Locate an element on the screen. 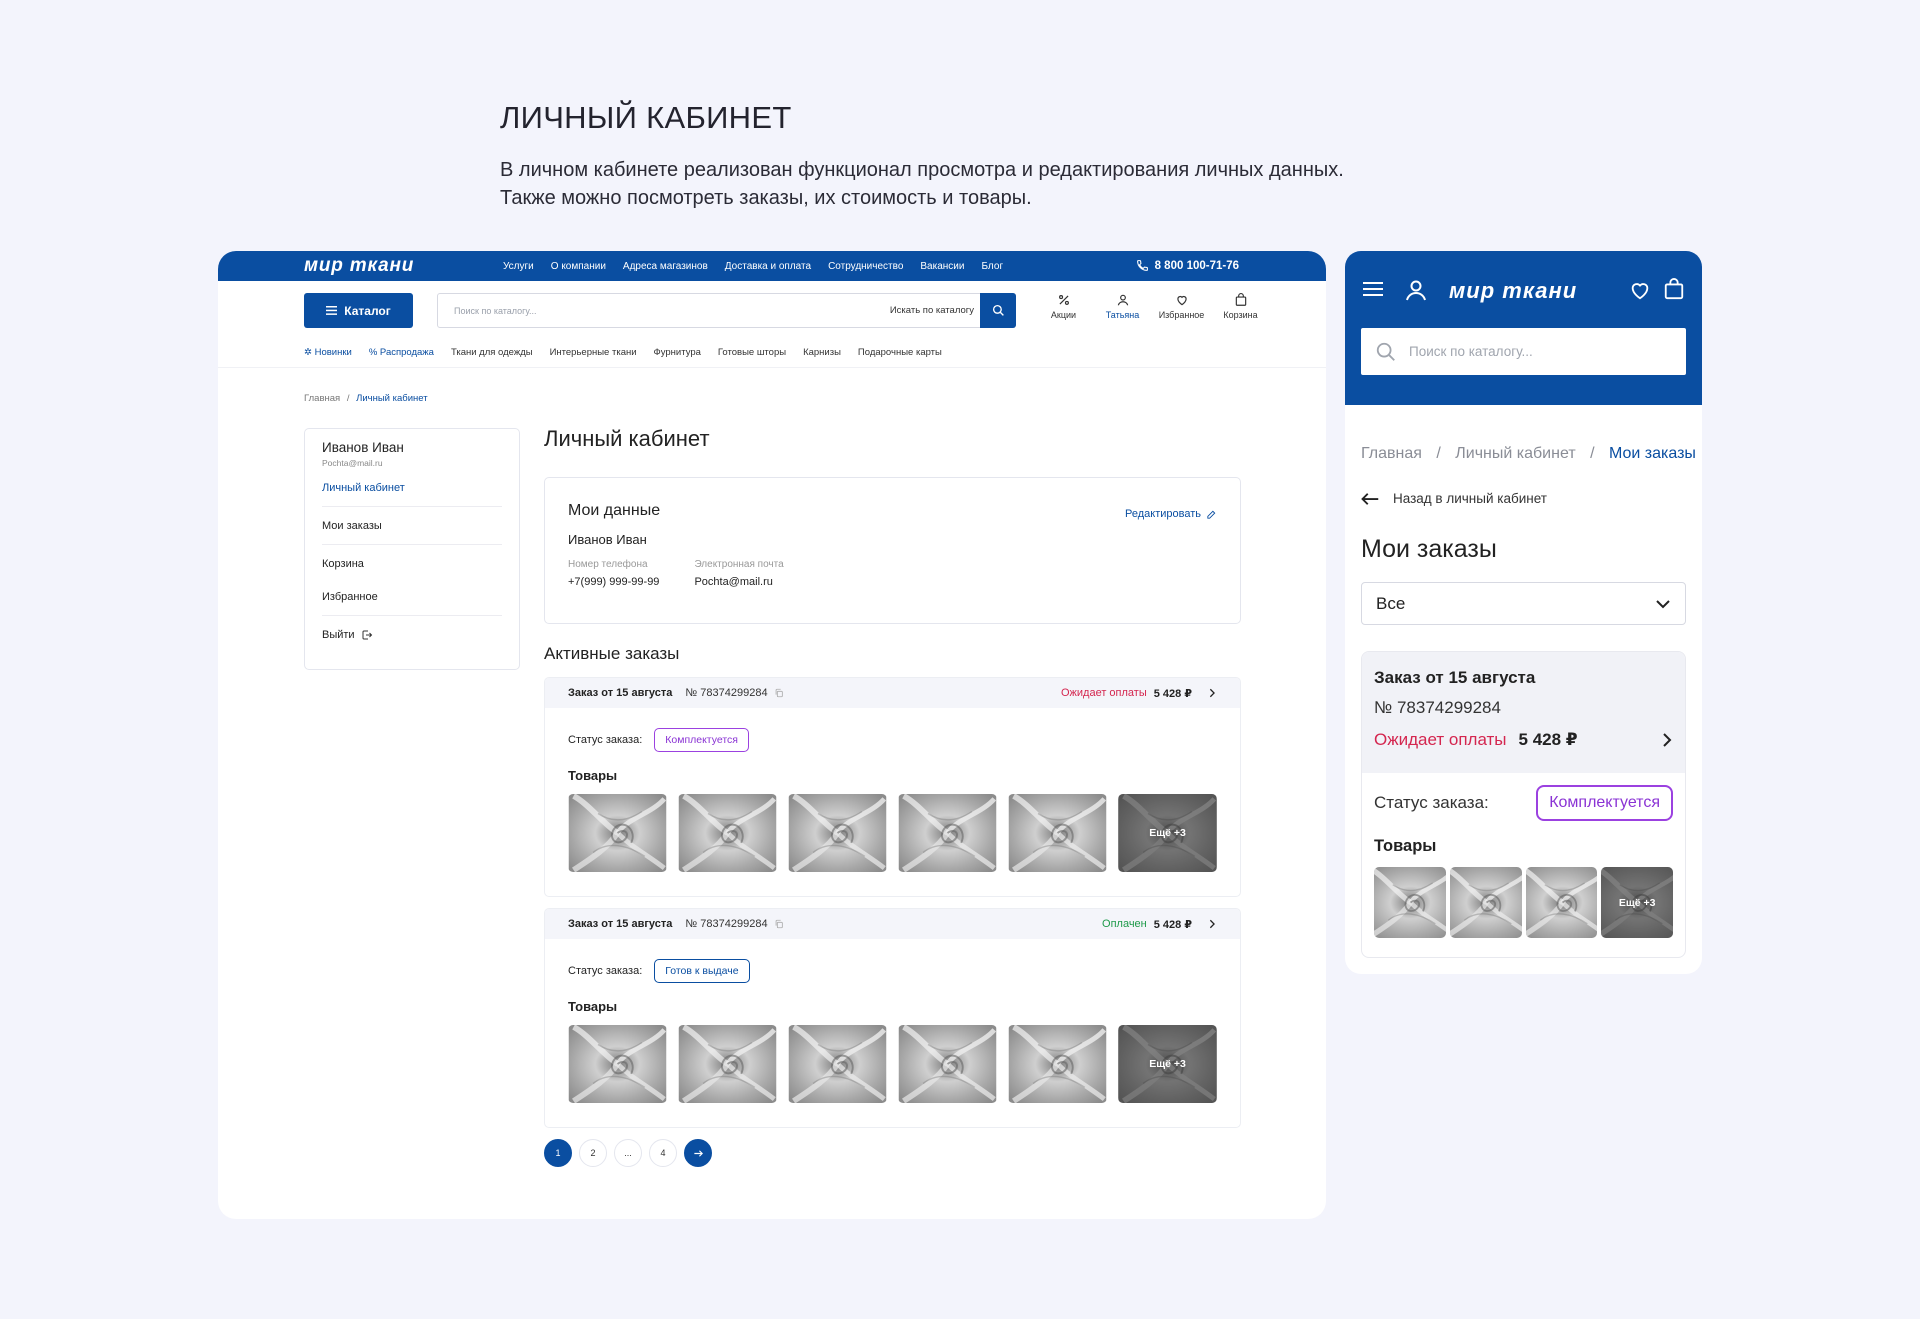  page-button: 4 is located at coordinates (663, 1153).